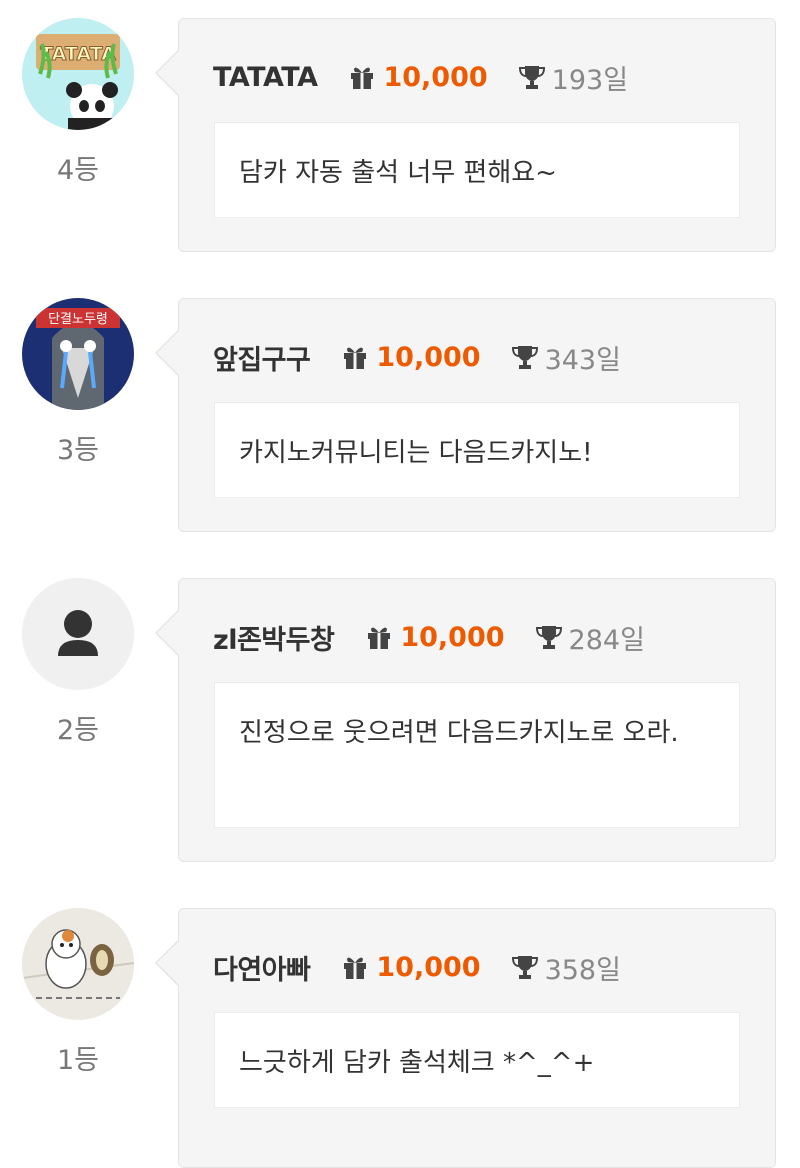  Describe the element at coordinates (582, 360) in the screenshot. I see `attendance-days: 343일` at that location.